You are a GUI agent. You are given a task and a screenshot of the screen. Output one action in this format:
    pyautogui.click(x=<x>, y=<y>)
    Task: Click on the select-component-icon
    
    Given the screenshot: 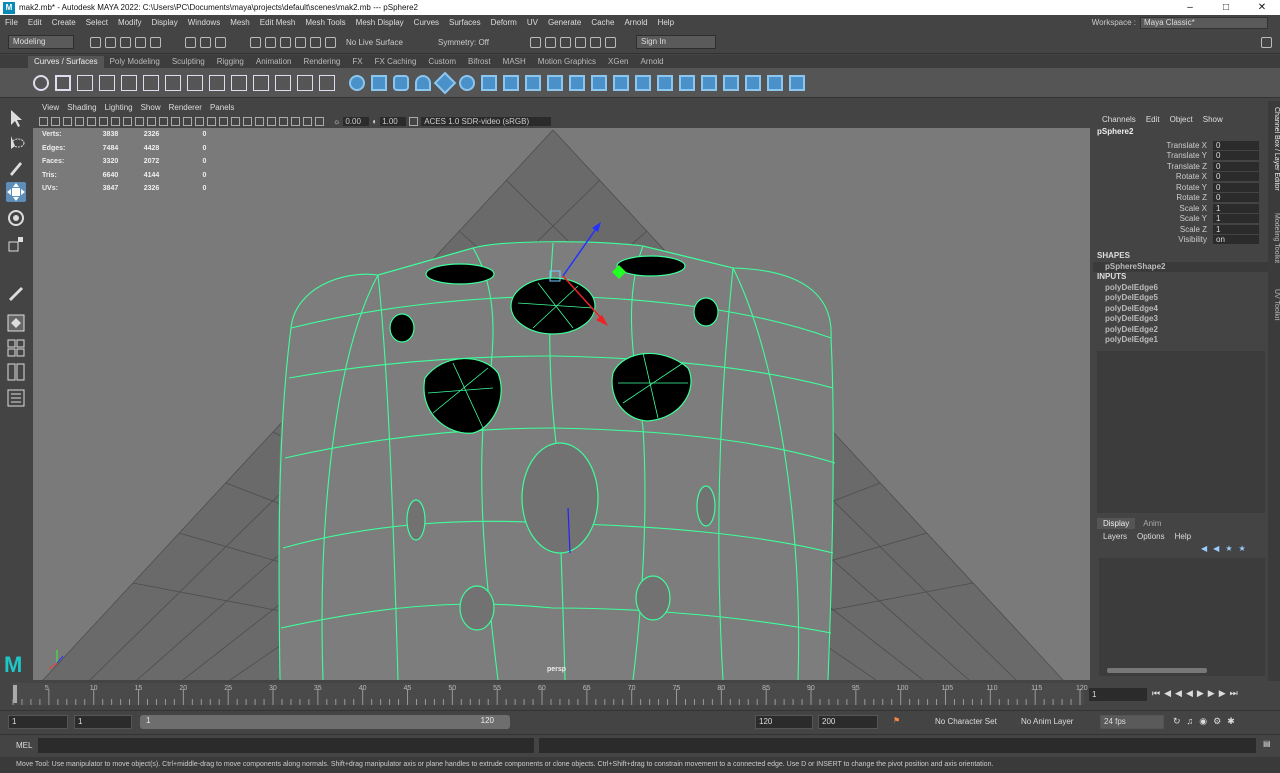 What is the action you would take?
    pyautogui.click(x=220, y=42)
    